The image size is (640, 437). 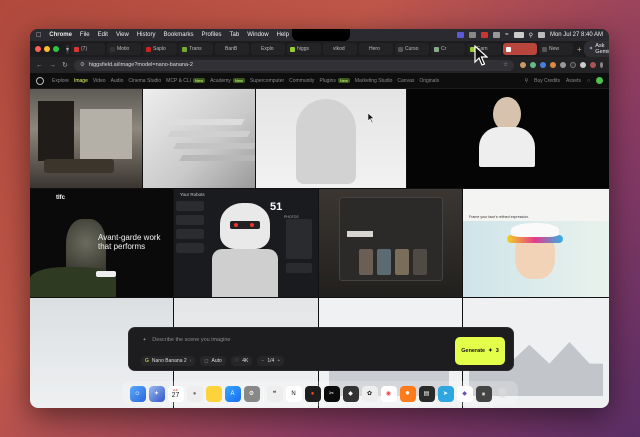 I want to click on calendar-icon: JUL 27, so click(x=175, y=393).